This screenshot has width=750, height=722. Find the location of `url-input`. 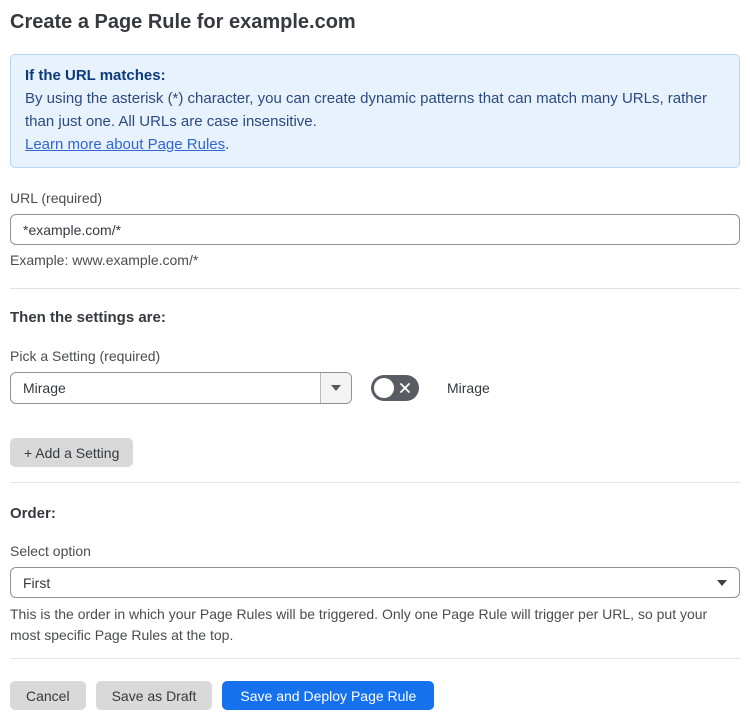

url-input is located at coordinates (375, 229).